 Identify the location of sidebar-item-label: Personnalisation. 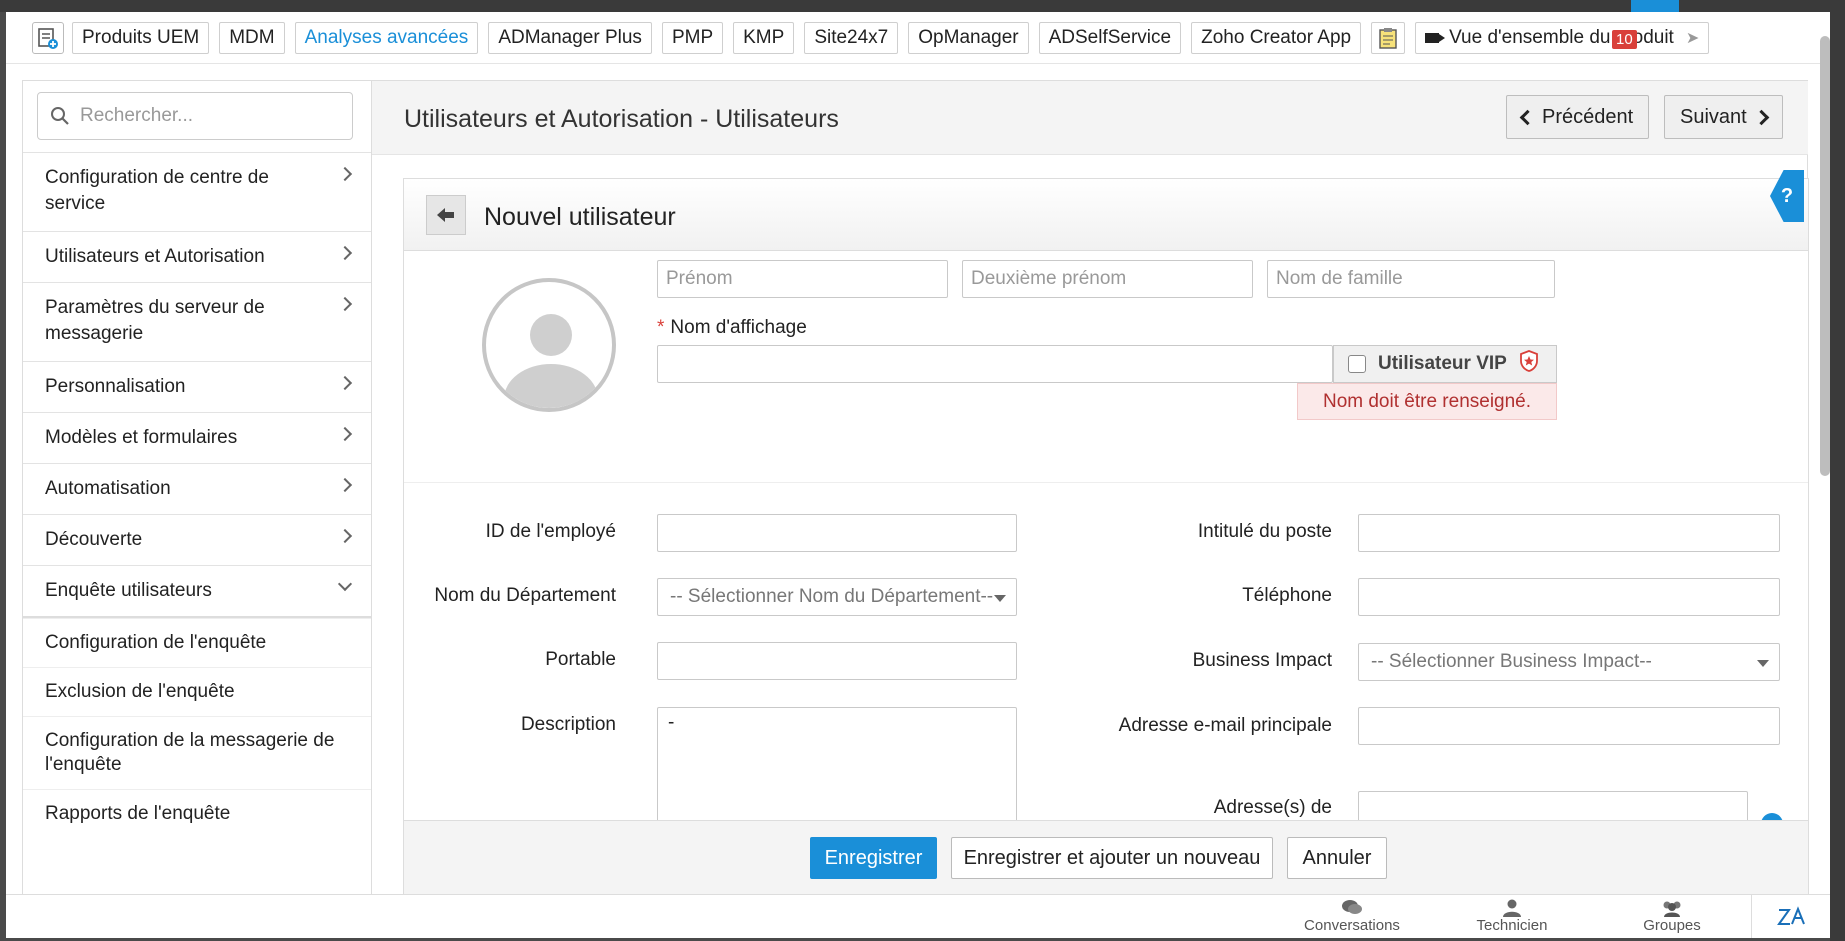
(115, 386).